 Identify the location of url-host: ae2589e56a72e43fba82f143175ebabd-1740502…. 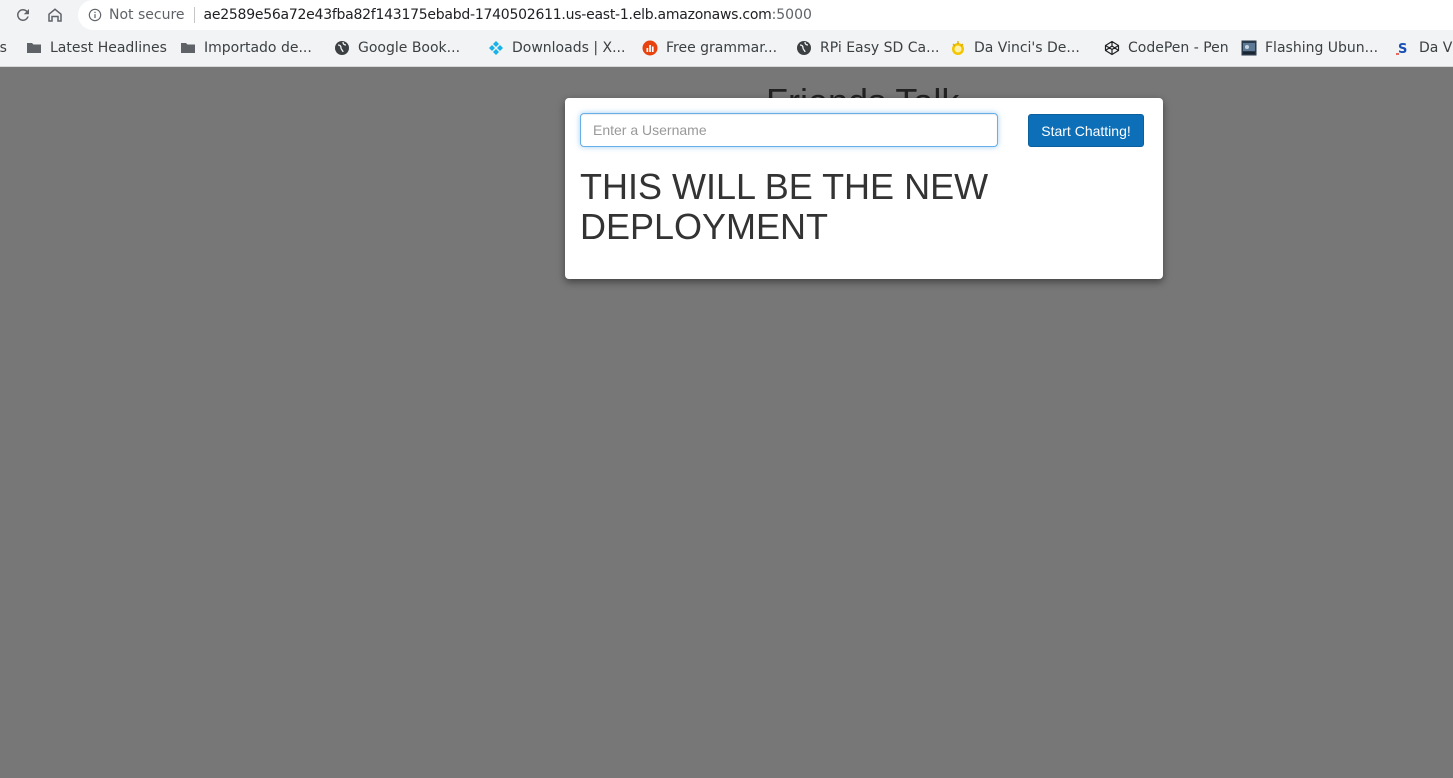
(488, 15).